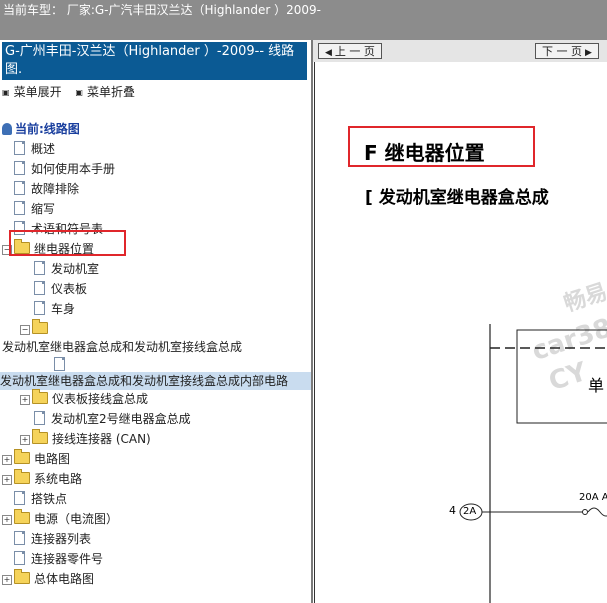 This screenshot has height=603, width=607. I want to click on tree-item-system-circuits: + 系统电路, so click(42, 478).